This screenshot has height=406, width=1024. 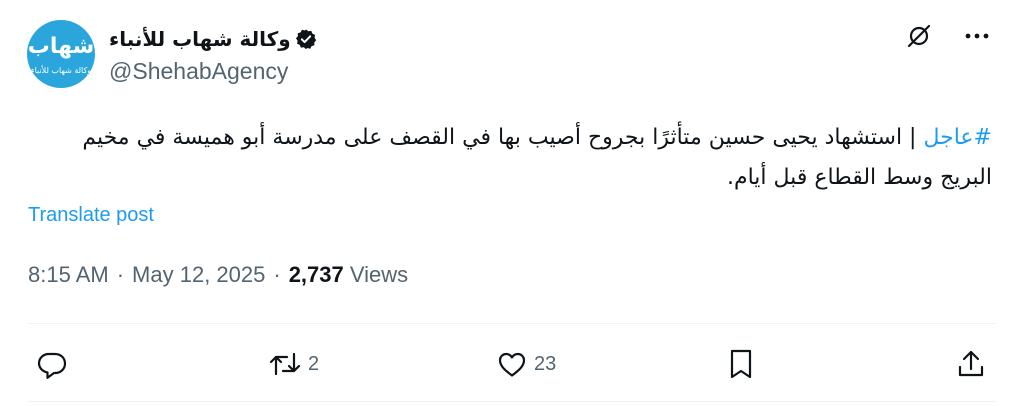 What do you see at coordinates (52, 365) in the screenshot?
I see `reply-icon` at bounding box center [52, 365].